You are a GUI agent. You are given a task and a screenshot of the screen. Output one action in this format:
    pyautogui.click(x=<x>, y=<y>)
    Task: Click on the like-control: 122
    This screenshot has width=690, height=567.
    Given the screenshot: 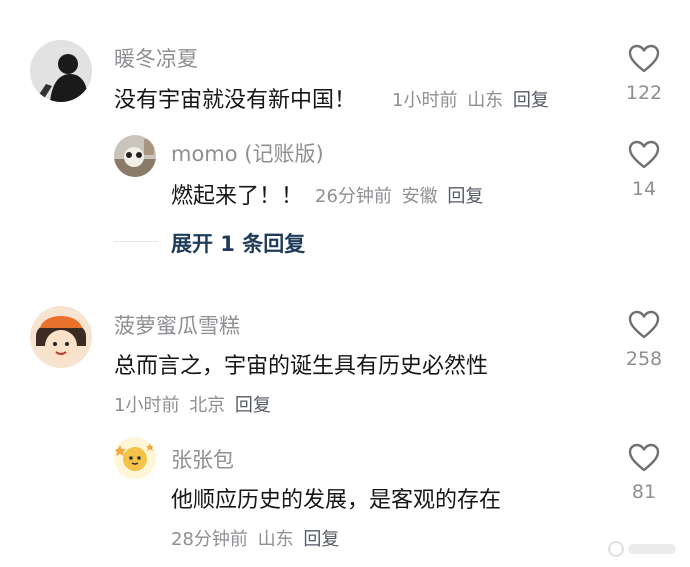 What is the action you would take?
    pyautogui.click(x=644, y=74)
    